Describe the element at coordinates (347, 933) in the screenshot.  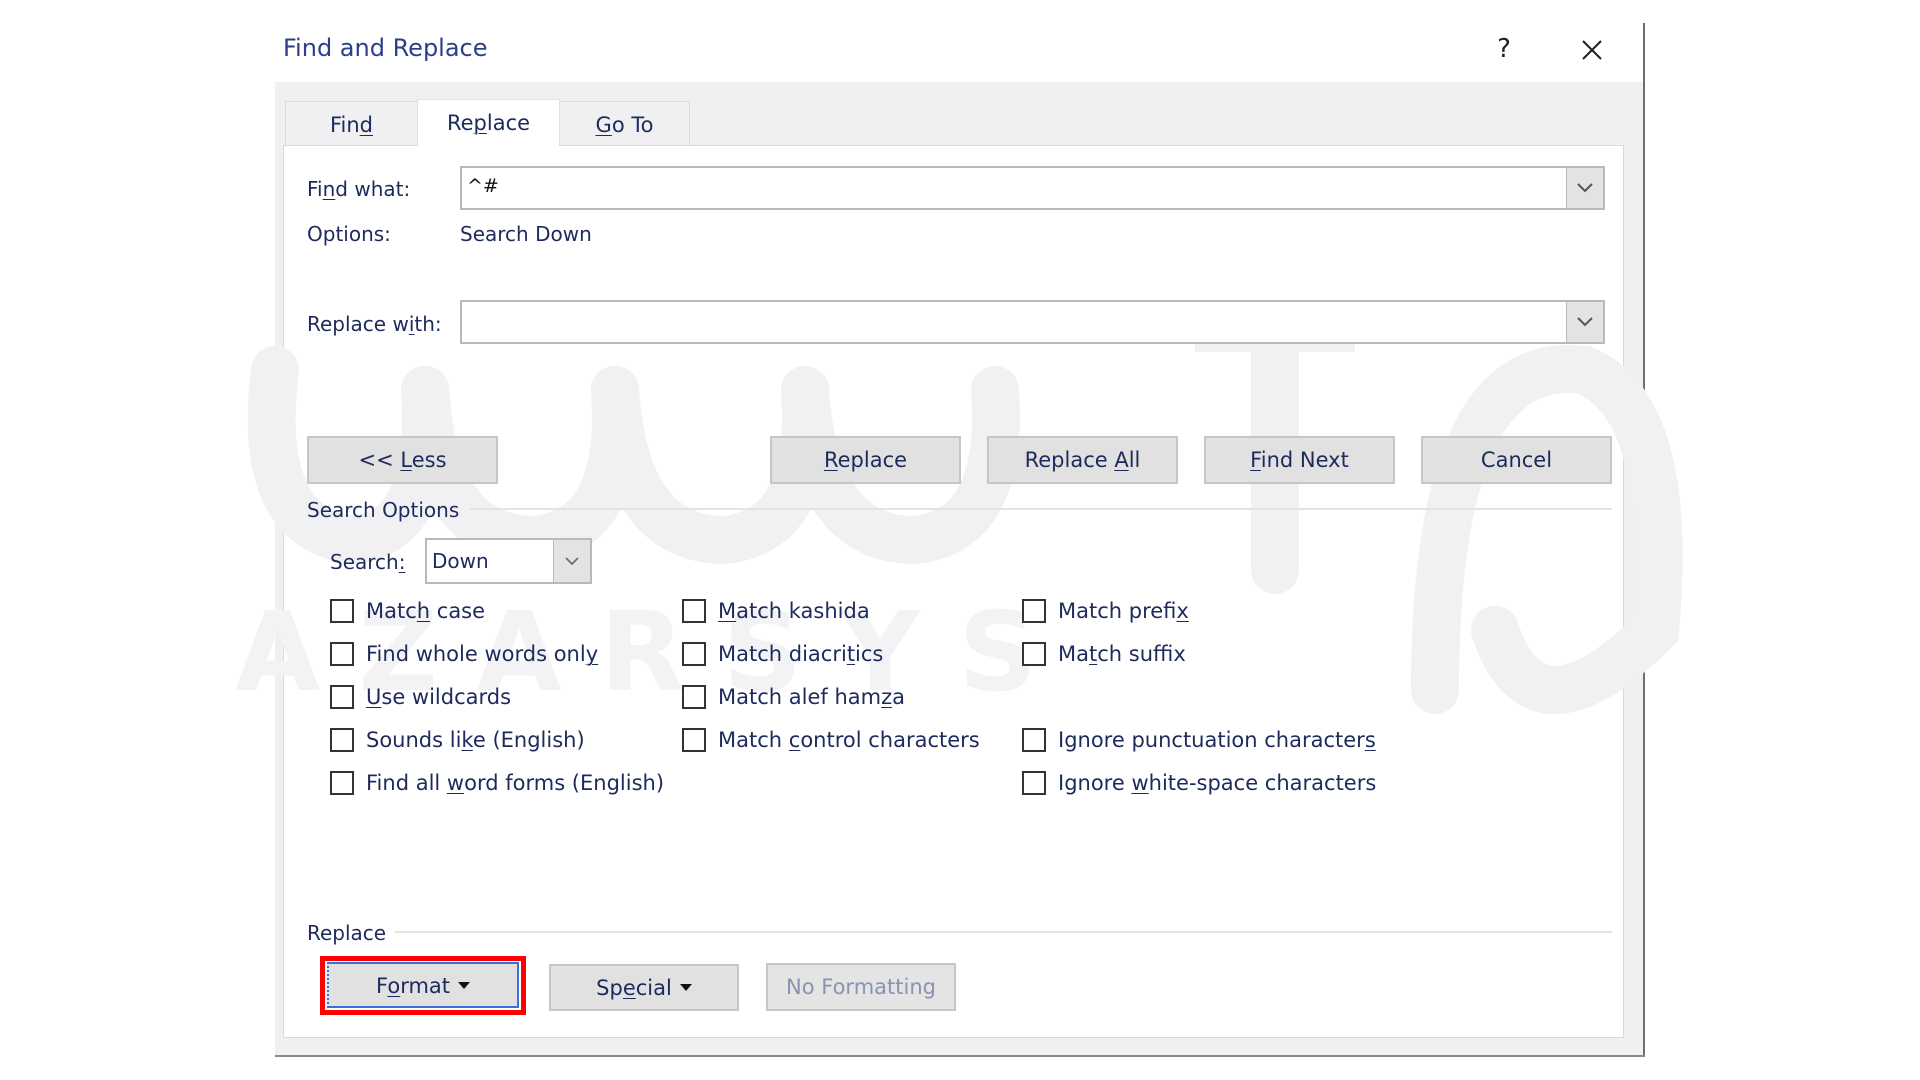
I see `replace-section-heading: Replace` at that location.